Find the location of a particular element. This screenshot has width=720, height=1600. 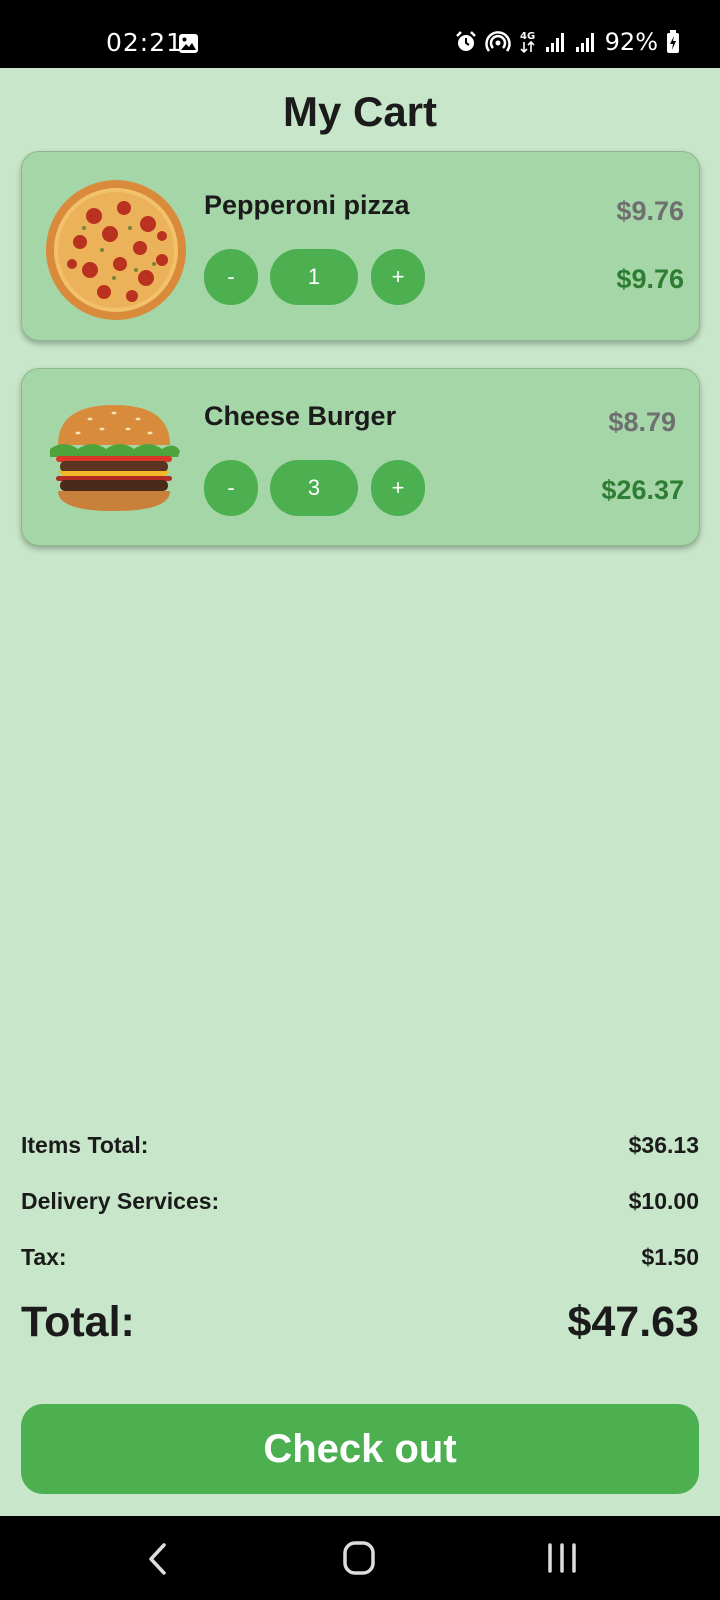

4g-icon: 4G is located at coordinates (527, 42).